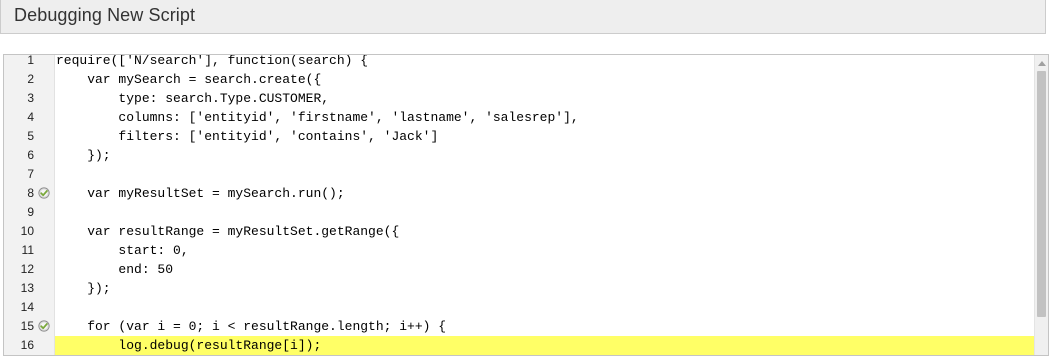 The width and height of the screenshot is (1052, 360). Describe the element at coordinates (19, 193) in the screenshot. I see `line-number: 8` at that location.